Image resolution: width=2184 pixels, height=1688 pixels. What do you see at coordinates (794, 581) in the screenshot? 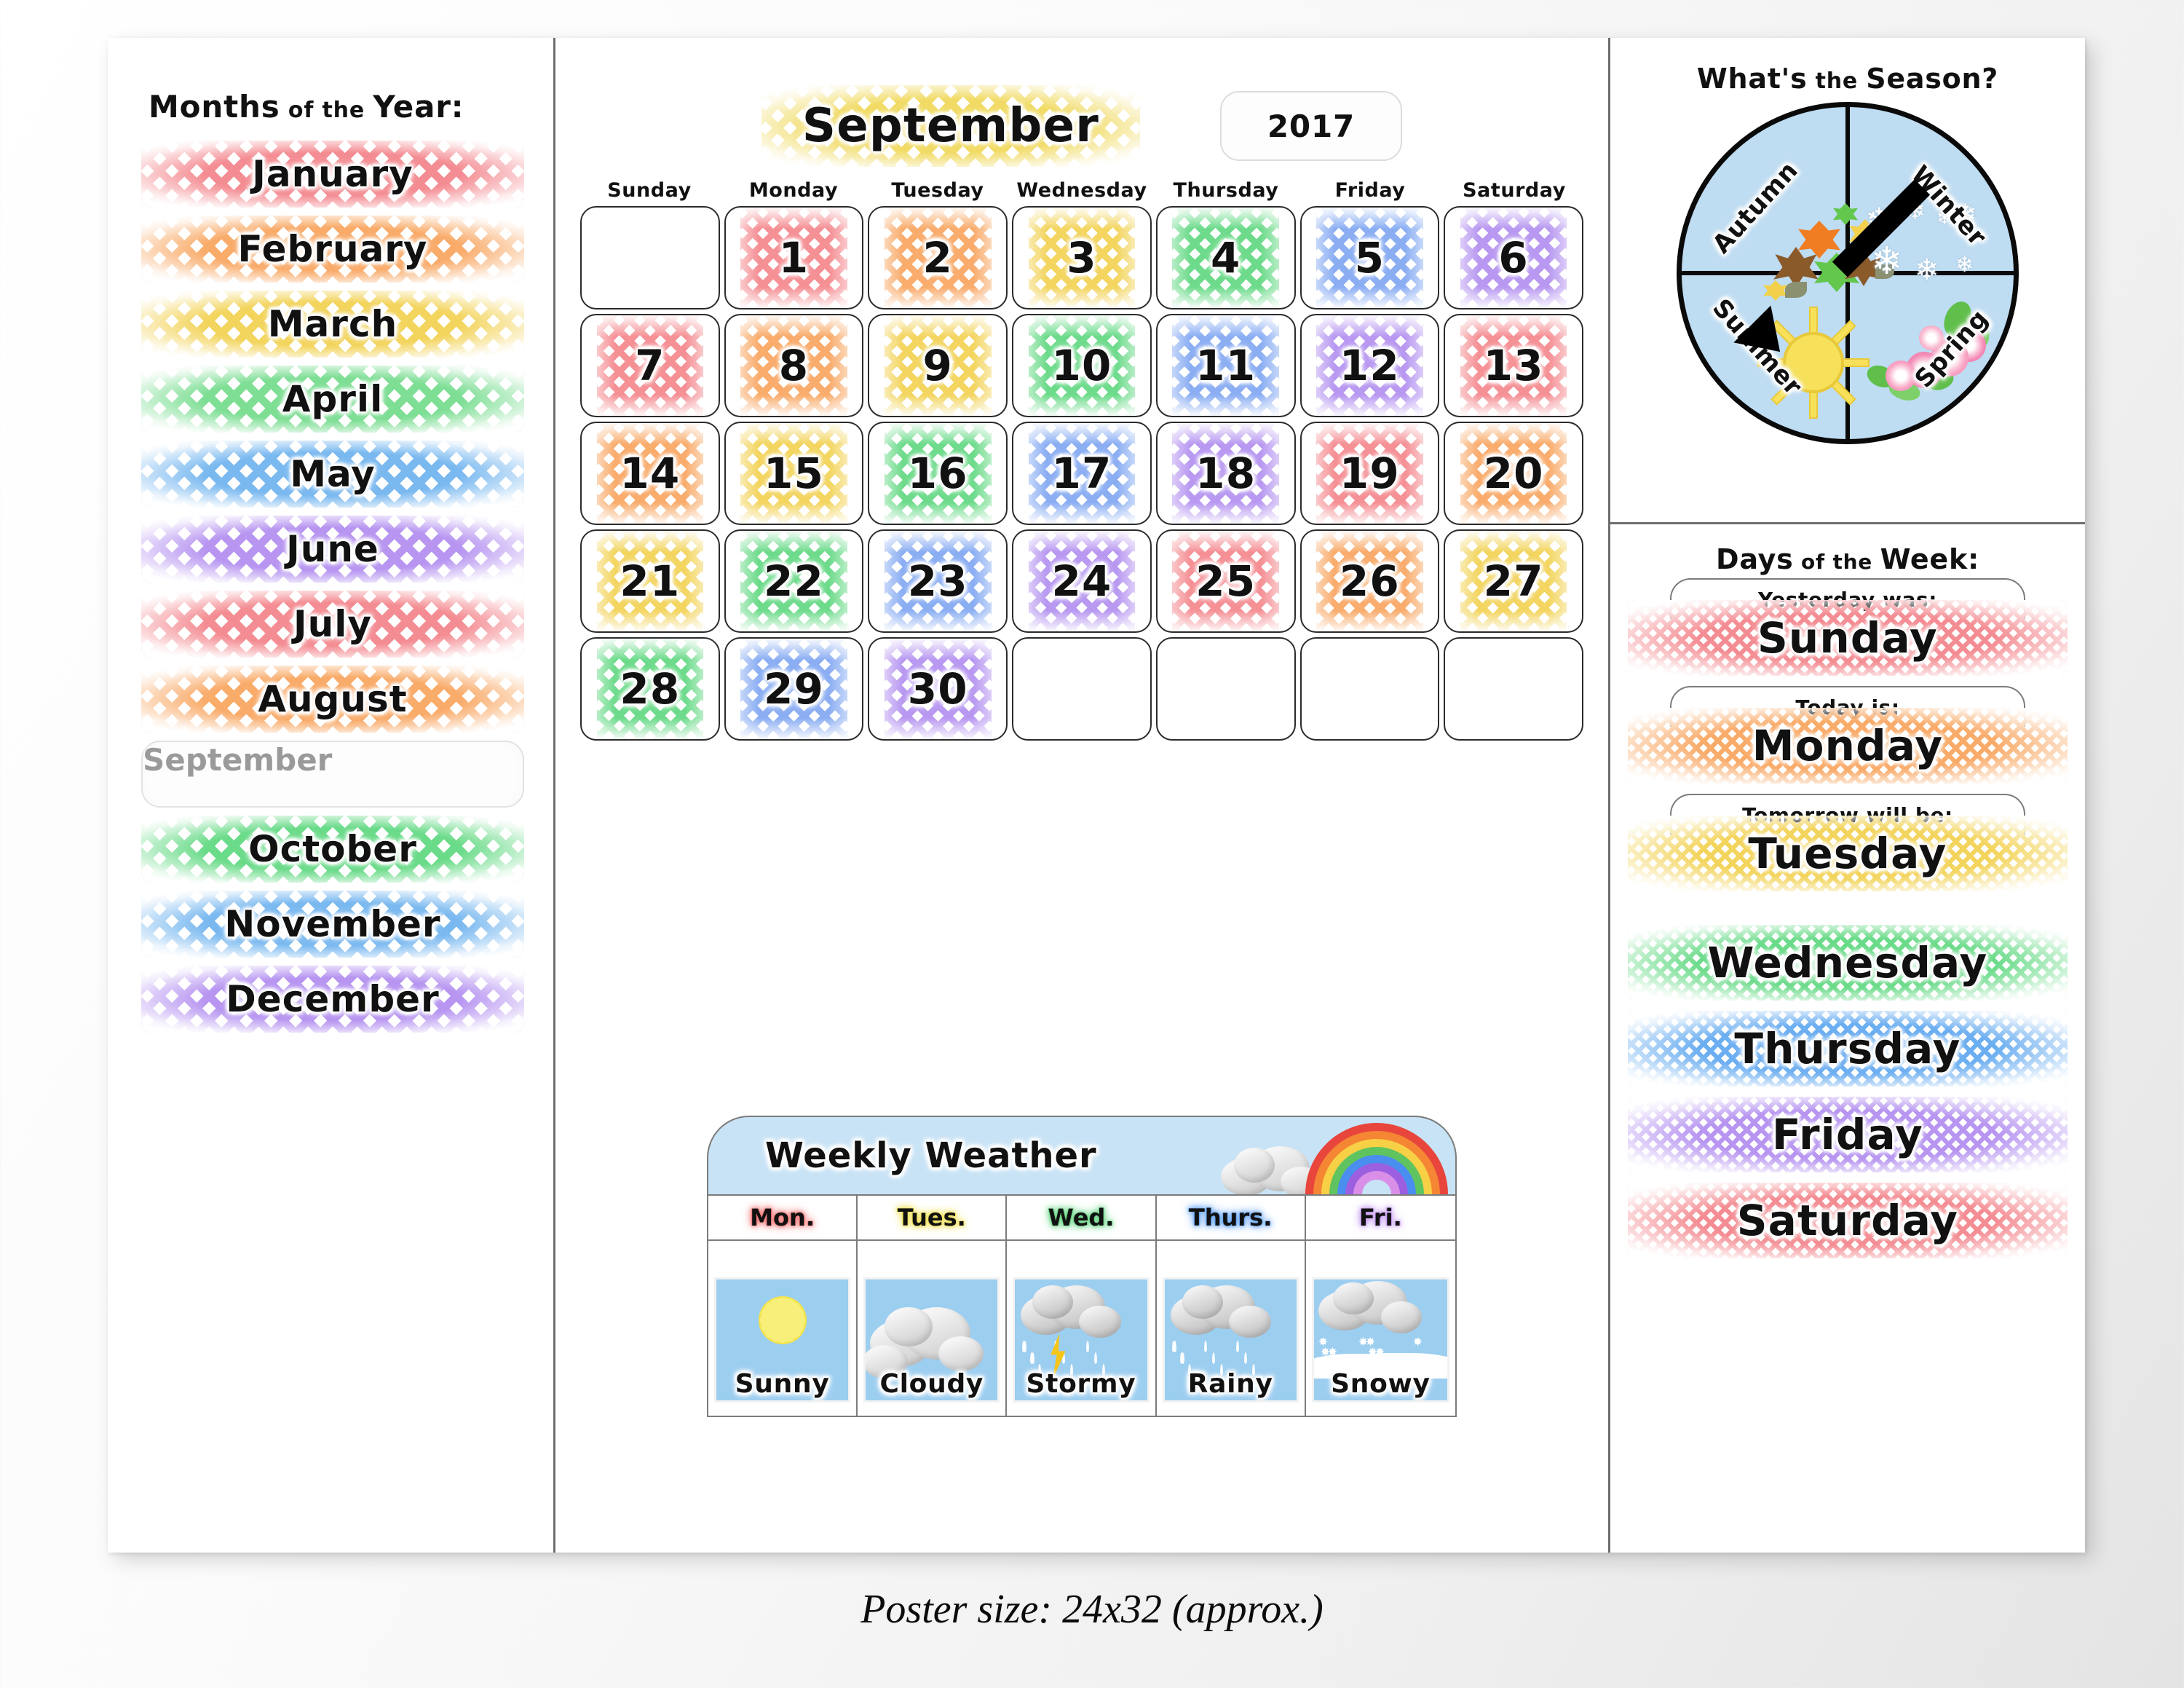
I see `calendar-day-cell: 22` at bounding box center [794, 581].